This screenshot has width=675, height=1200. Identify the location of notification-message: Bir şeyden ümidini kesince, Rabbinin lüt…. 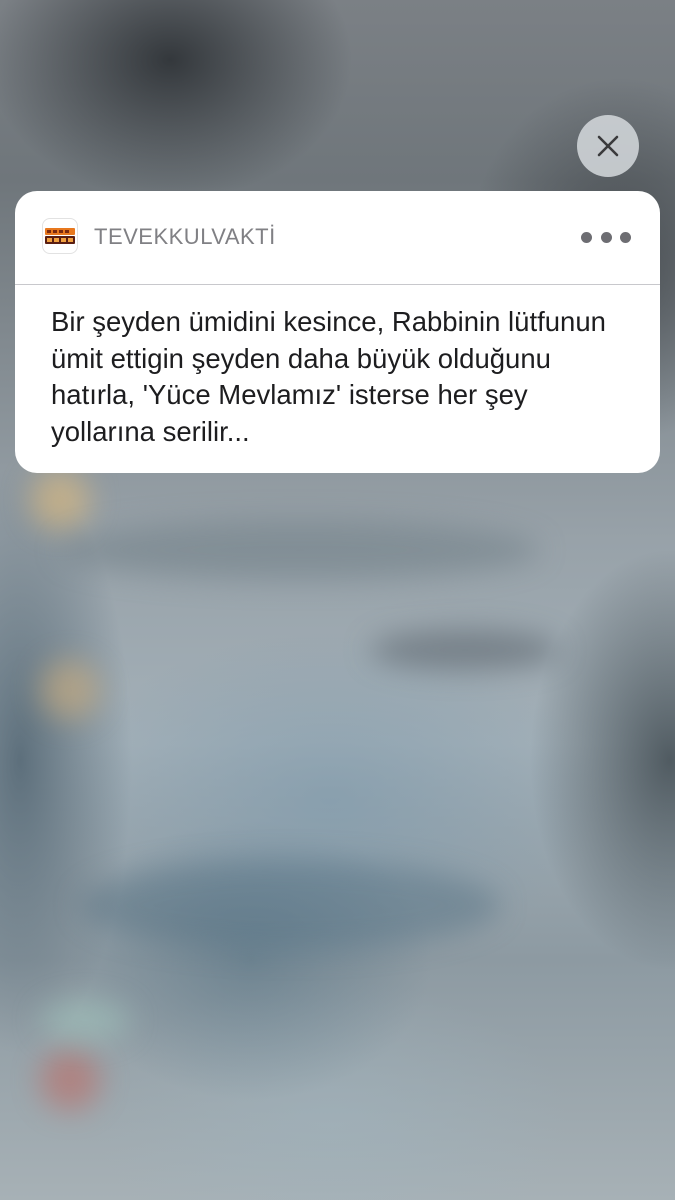
(328, 376).